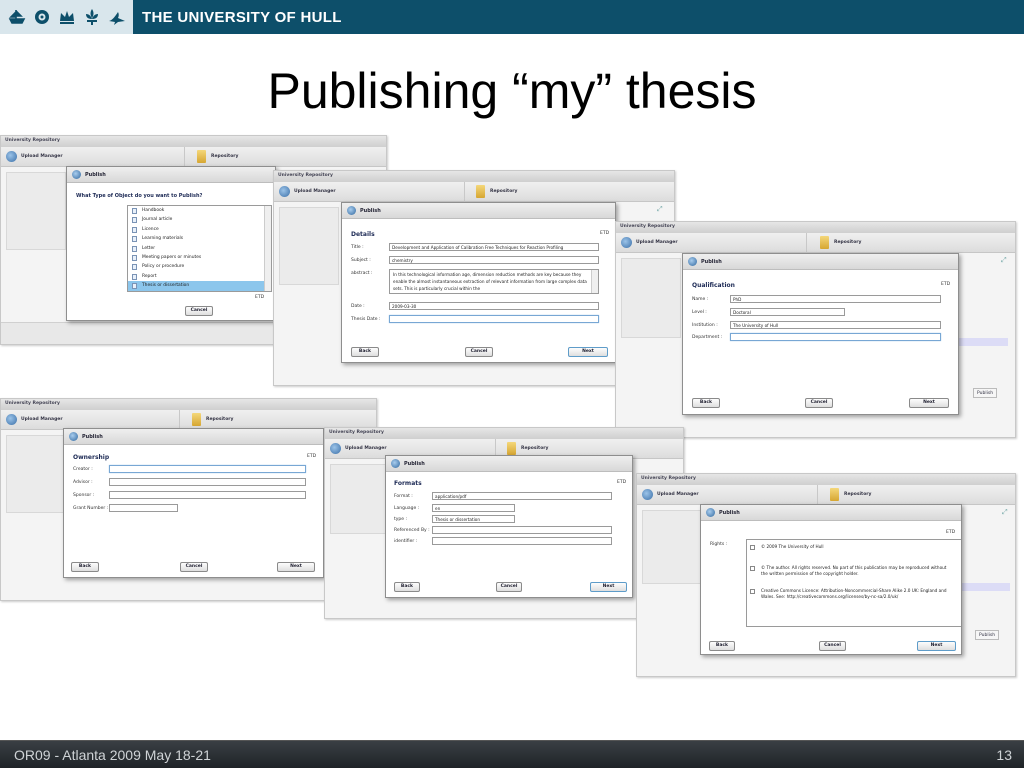 The image size is (1024, 768). I want to click on identifier-field, so click(522, 541).